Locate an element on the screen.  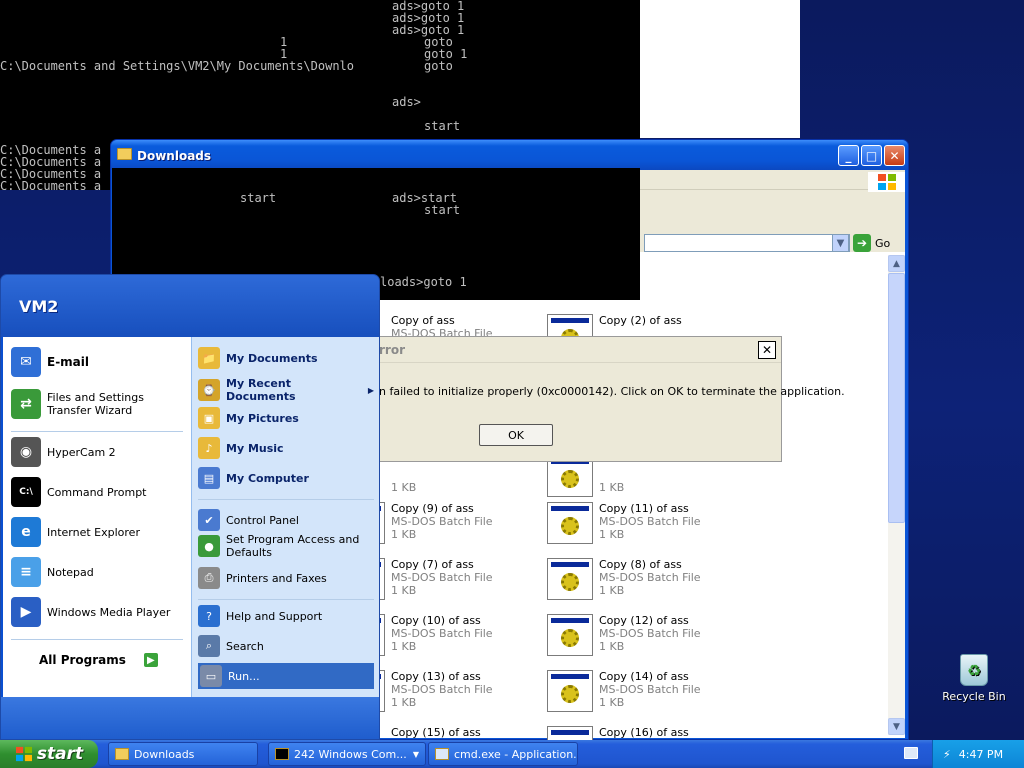
start-item-media-player: ▶ Windows Media Player is located at coordinates (99, 612).